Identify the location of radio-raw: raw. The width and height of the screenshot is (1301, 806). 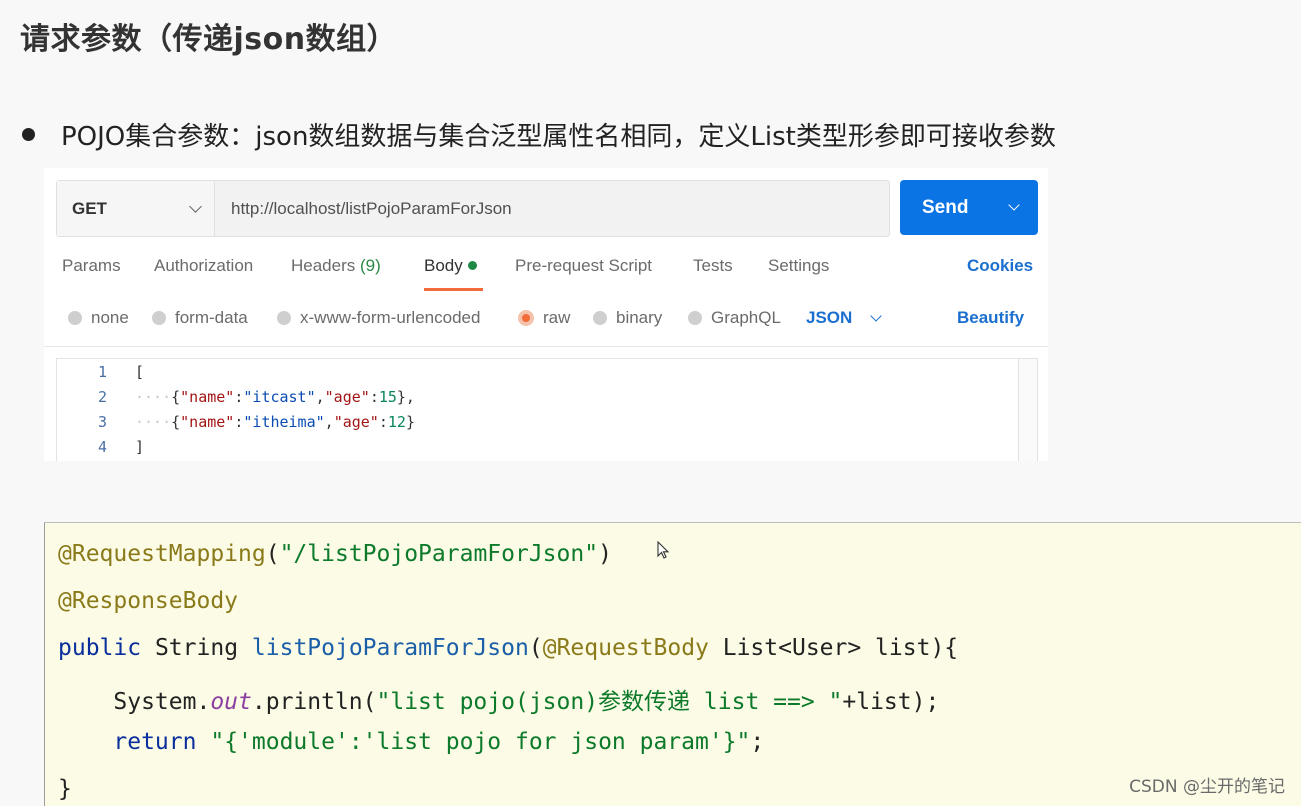
(544, 318).